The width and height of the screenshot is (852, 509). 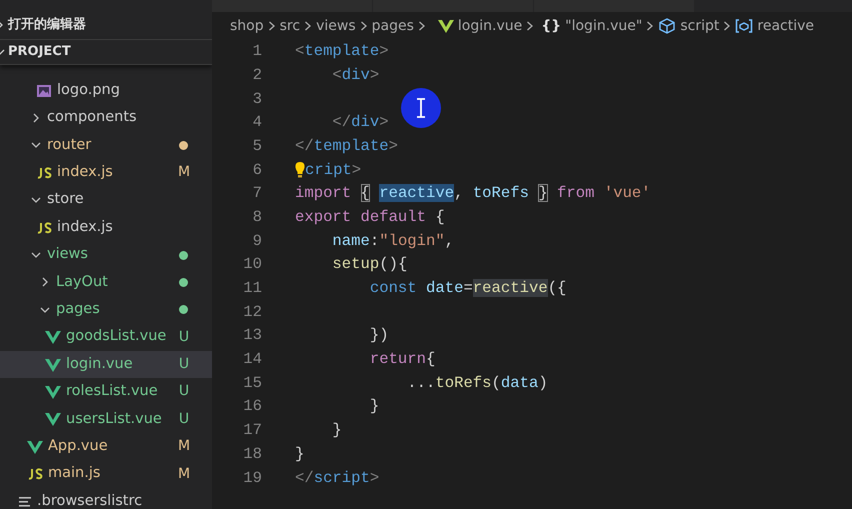 What do you see at coordinates (257, 170) in the screenshot?
I see `line-number: 6` at bounding box center [257, 170].